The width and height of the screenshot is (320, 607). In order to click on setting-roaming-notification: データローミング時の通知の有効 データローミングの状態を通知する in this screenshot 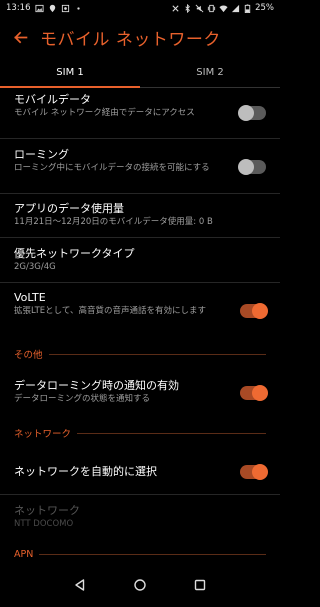, I will do `click(140, 392)`.